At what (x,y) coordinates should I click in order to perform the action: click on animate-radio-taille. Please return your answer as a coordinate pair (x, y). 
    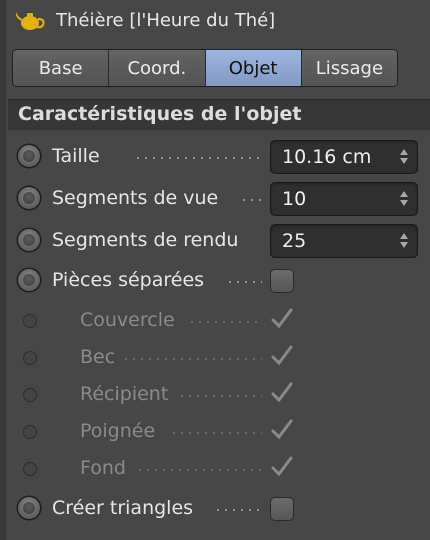
    Looking at the image, I should click on (29, 156).